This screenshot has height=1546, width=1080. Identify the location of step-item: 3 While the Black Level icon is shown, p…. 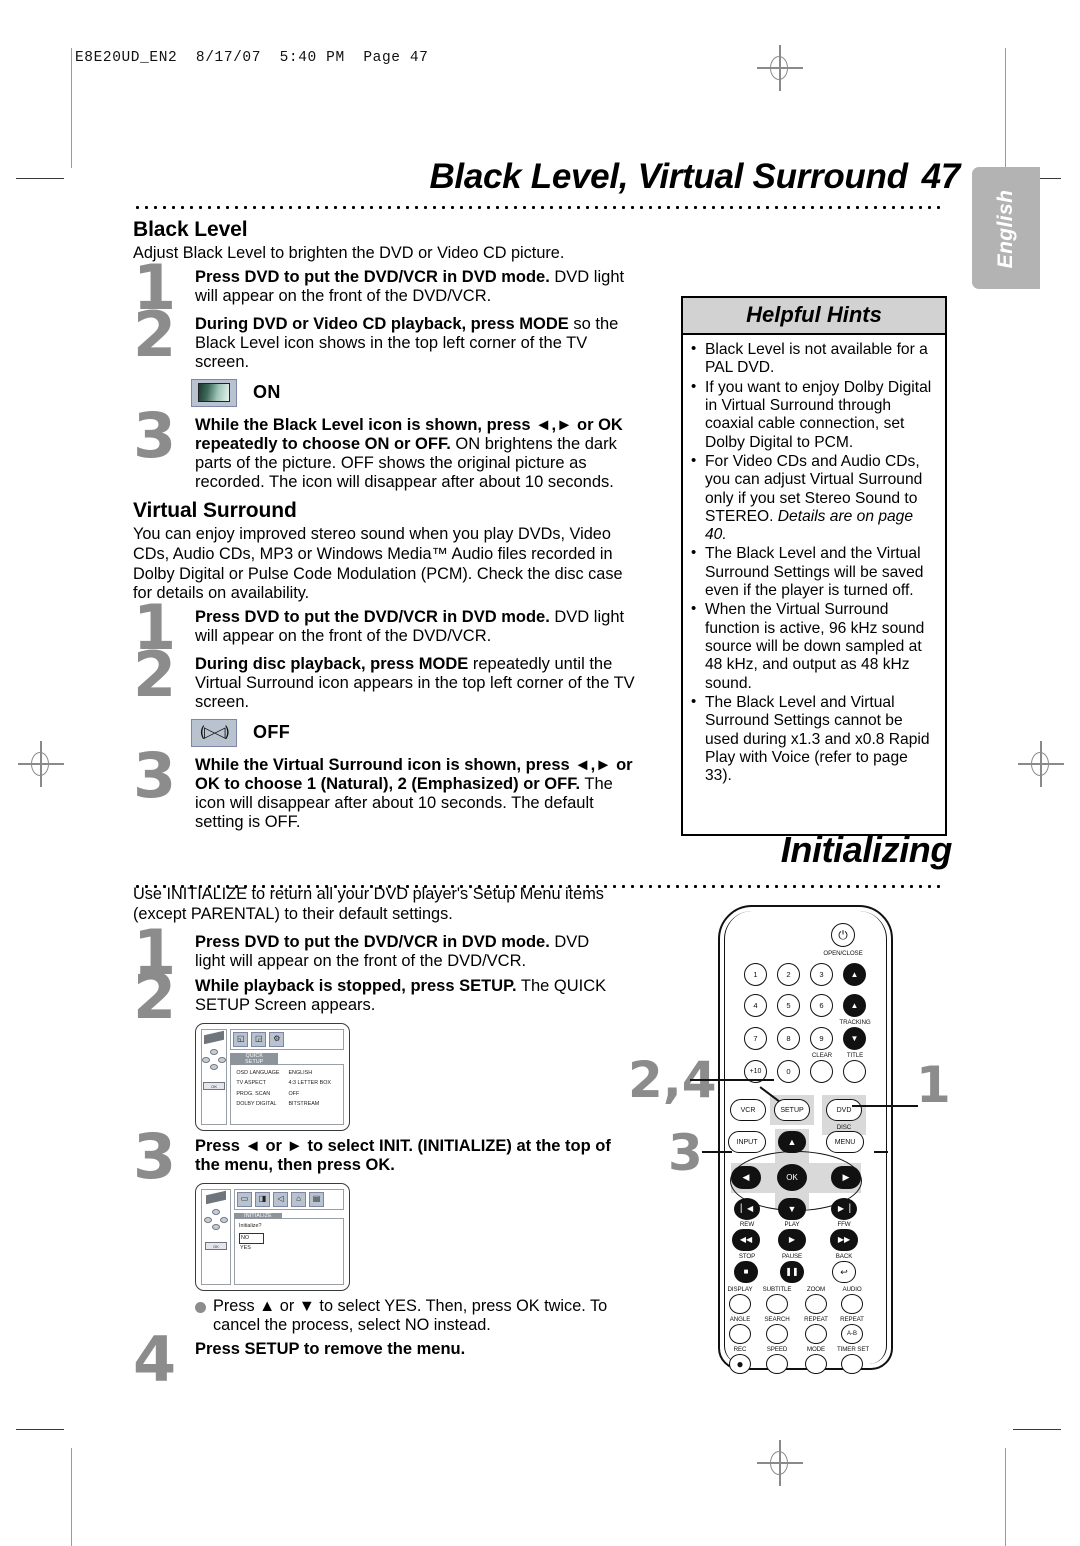
(389, 448).